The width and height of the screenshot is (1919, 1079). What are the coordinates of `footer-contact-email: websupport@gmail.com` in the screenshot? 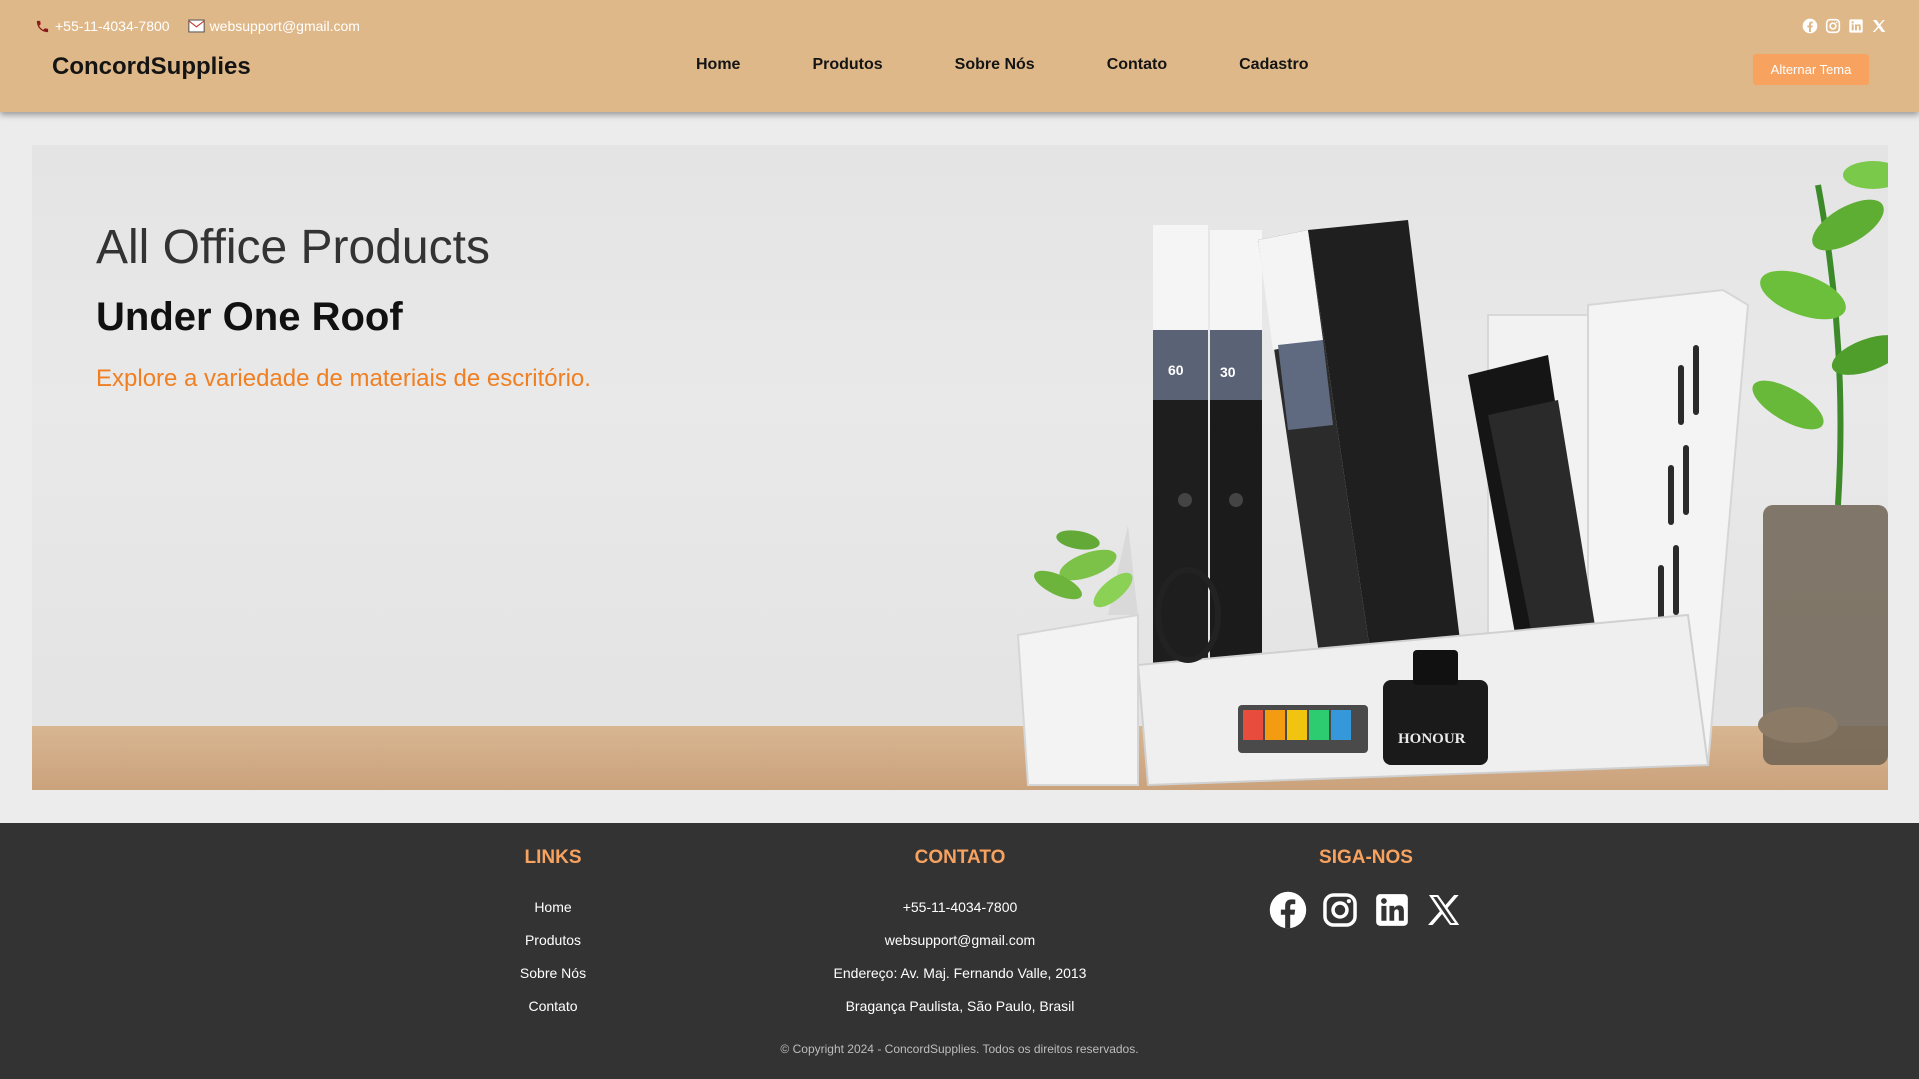 It's located at (960, 940).